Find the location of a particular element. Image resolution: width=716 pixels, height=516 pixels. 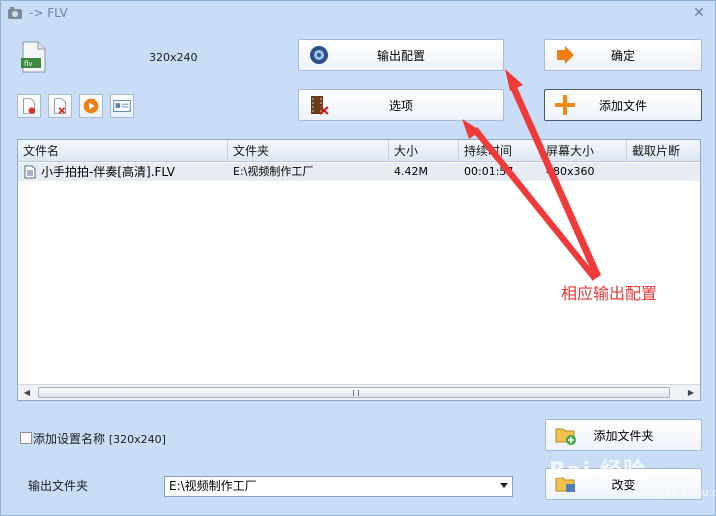

chevron-down-icon is located at coordinates (504, 485).